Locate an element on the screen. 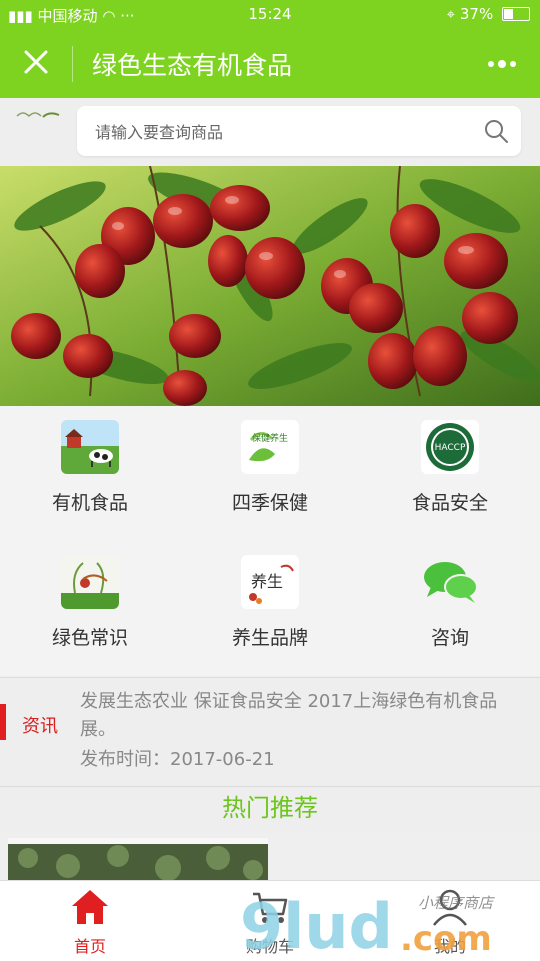  news-tag: 资讯 is located at coordinates (40, 726).